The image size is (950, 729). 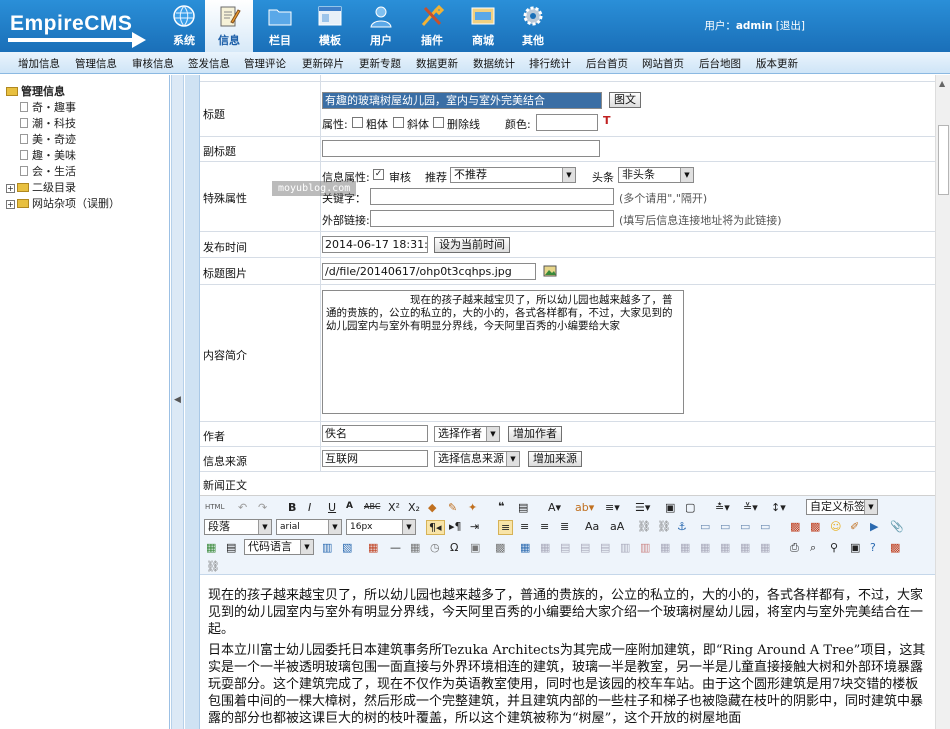 I want to click on insert-frame-icon: ▦, so click(x=211, y=547).